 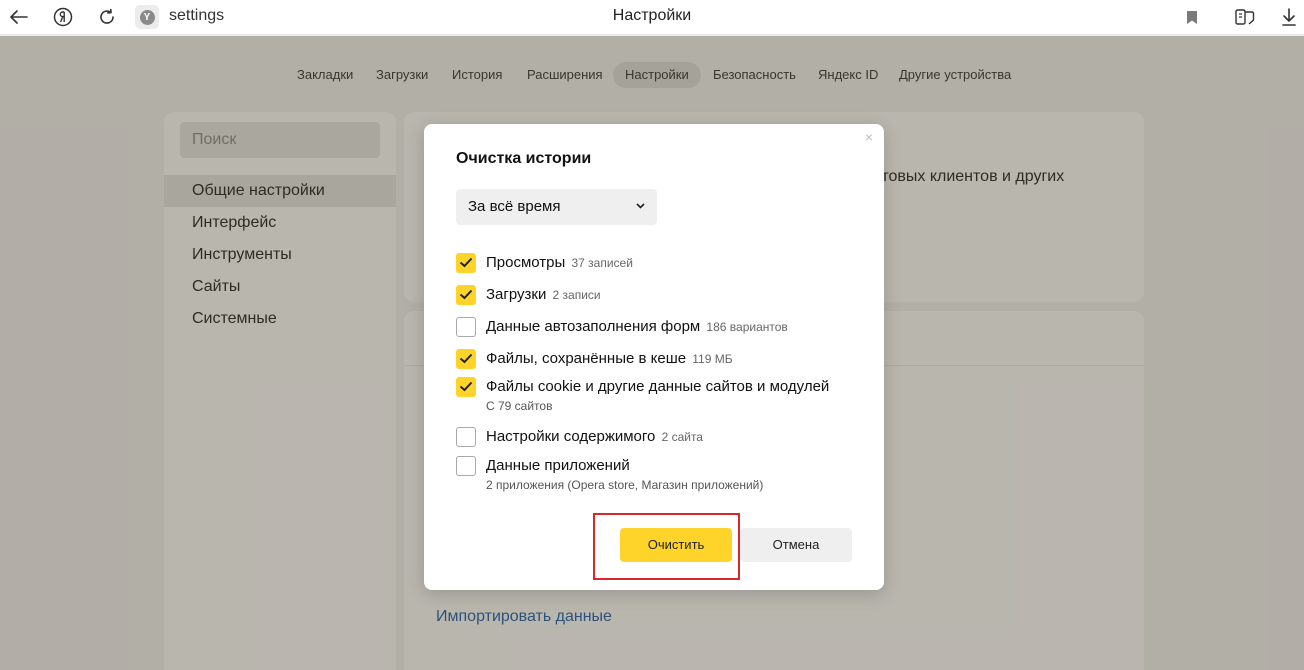 I want to click on browser-toolbar: Y settings Настройки, so click(x=652, y=17).